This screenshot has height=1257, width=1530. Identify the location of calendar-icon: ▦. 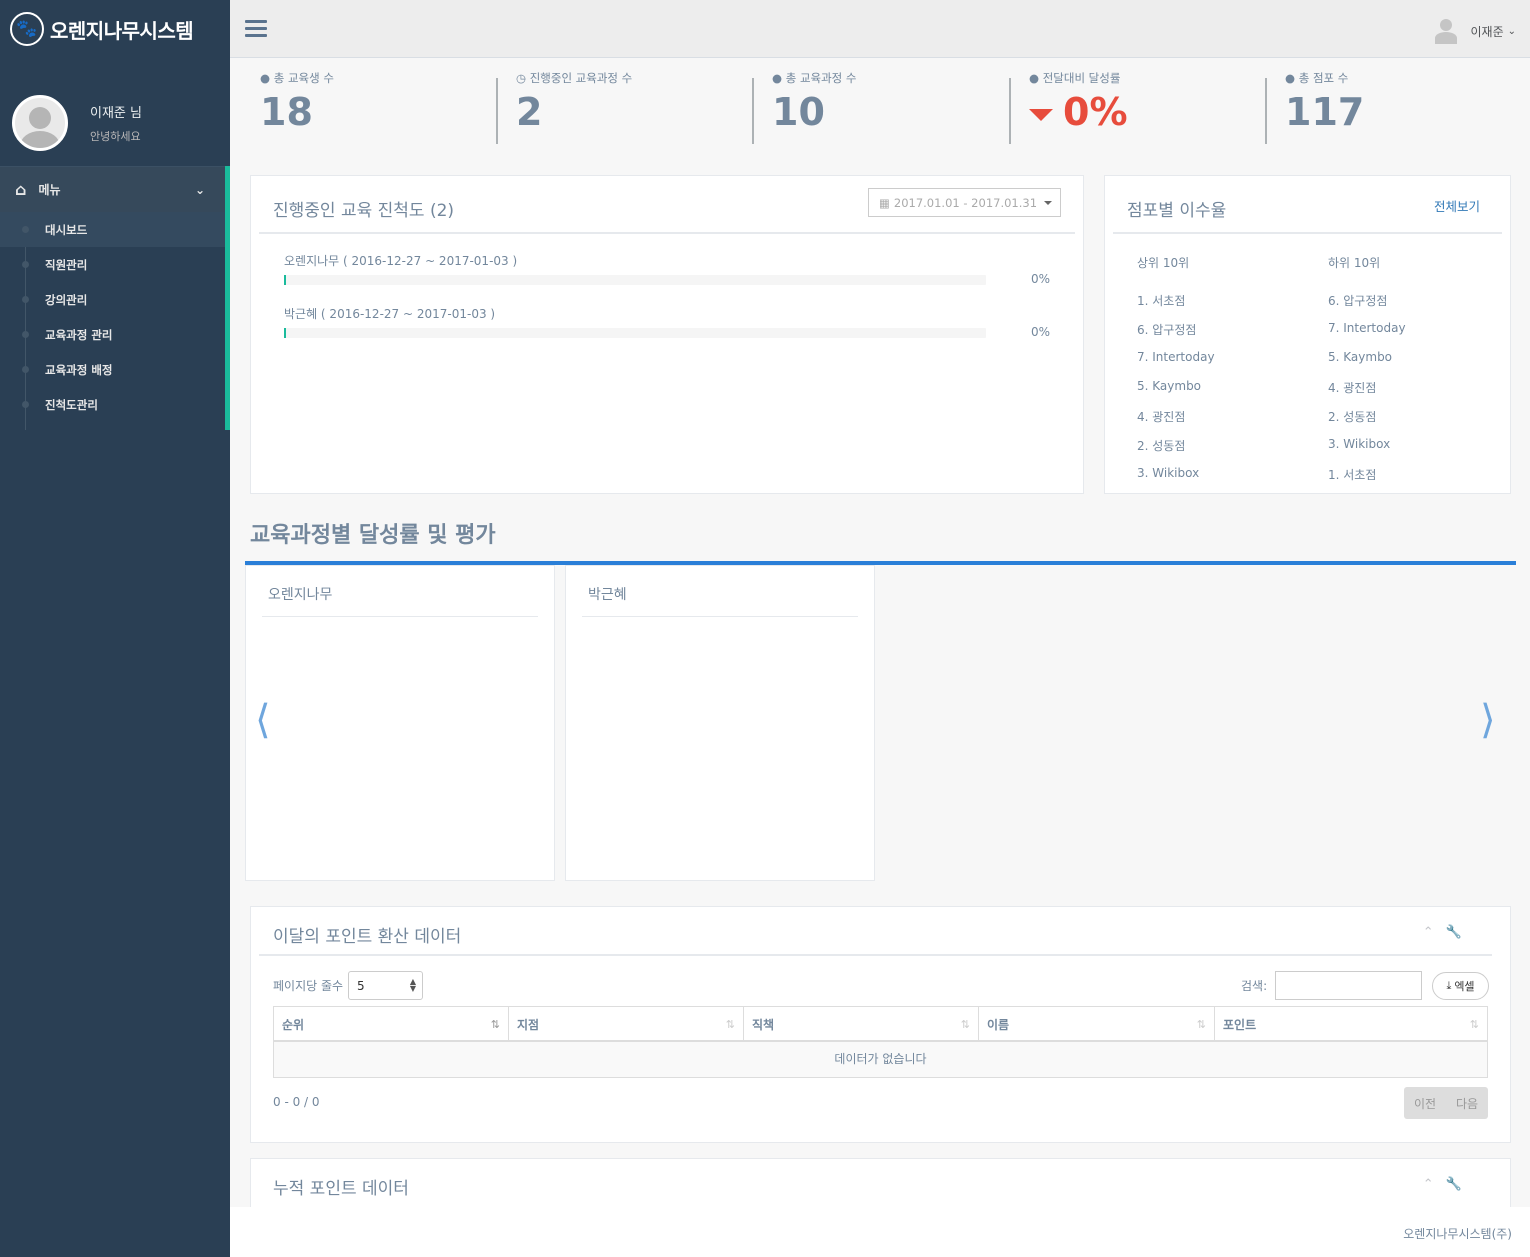
(884, 202).